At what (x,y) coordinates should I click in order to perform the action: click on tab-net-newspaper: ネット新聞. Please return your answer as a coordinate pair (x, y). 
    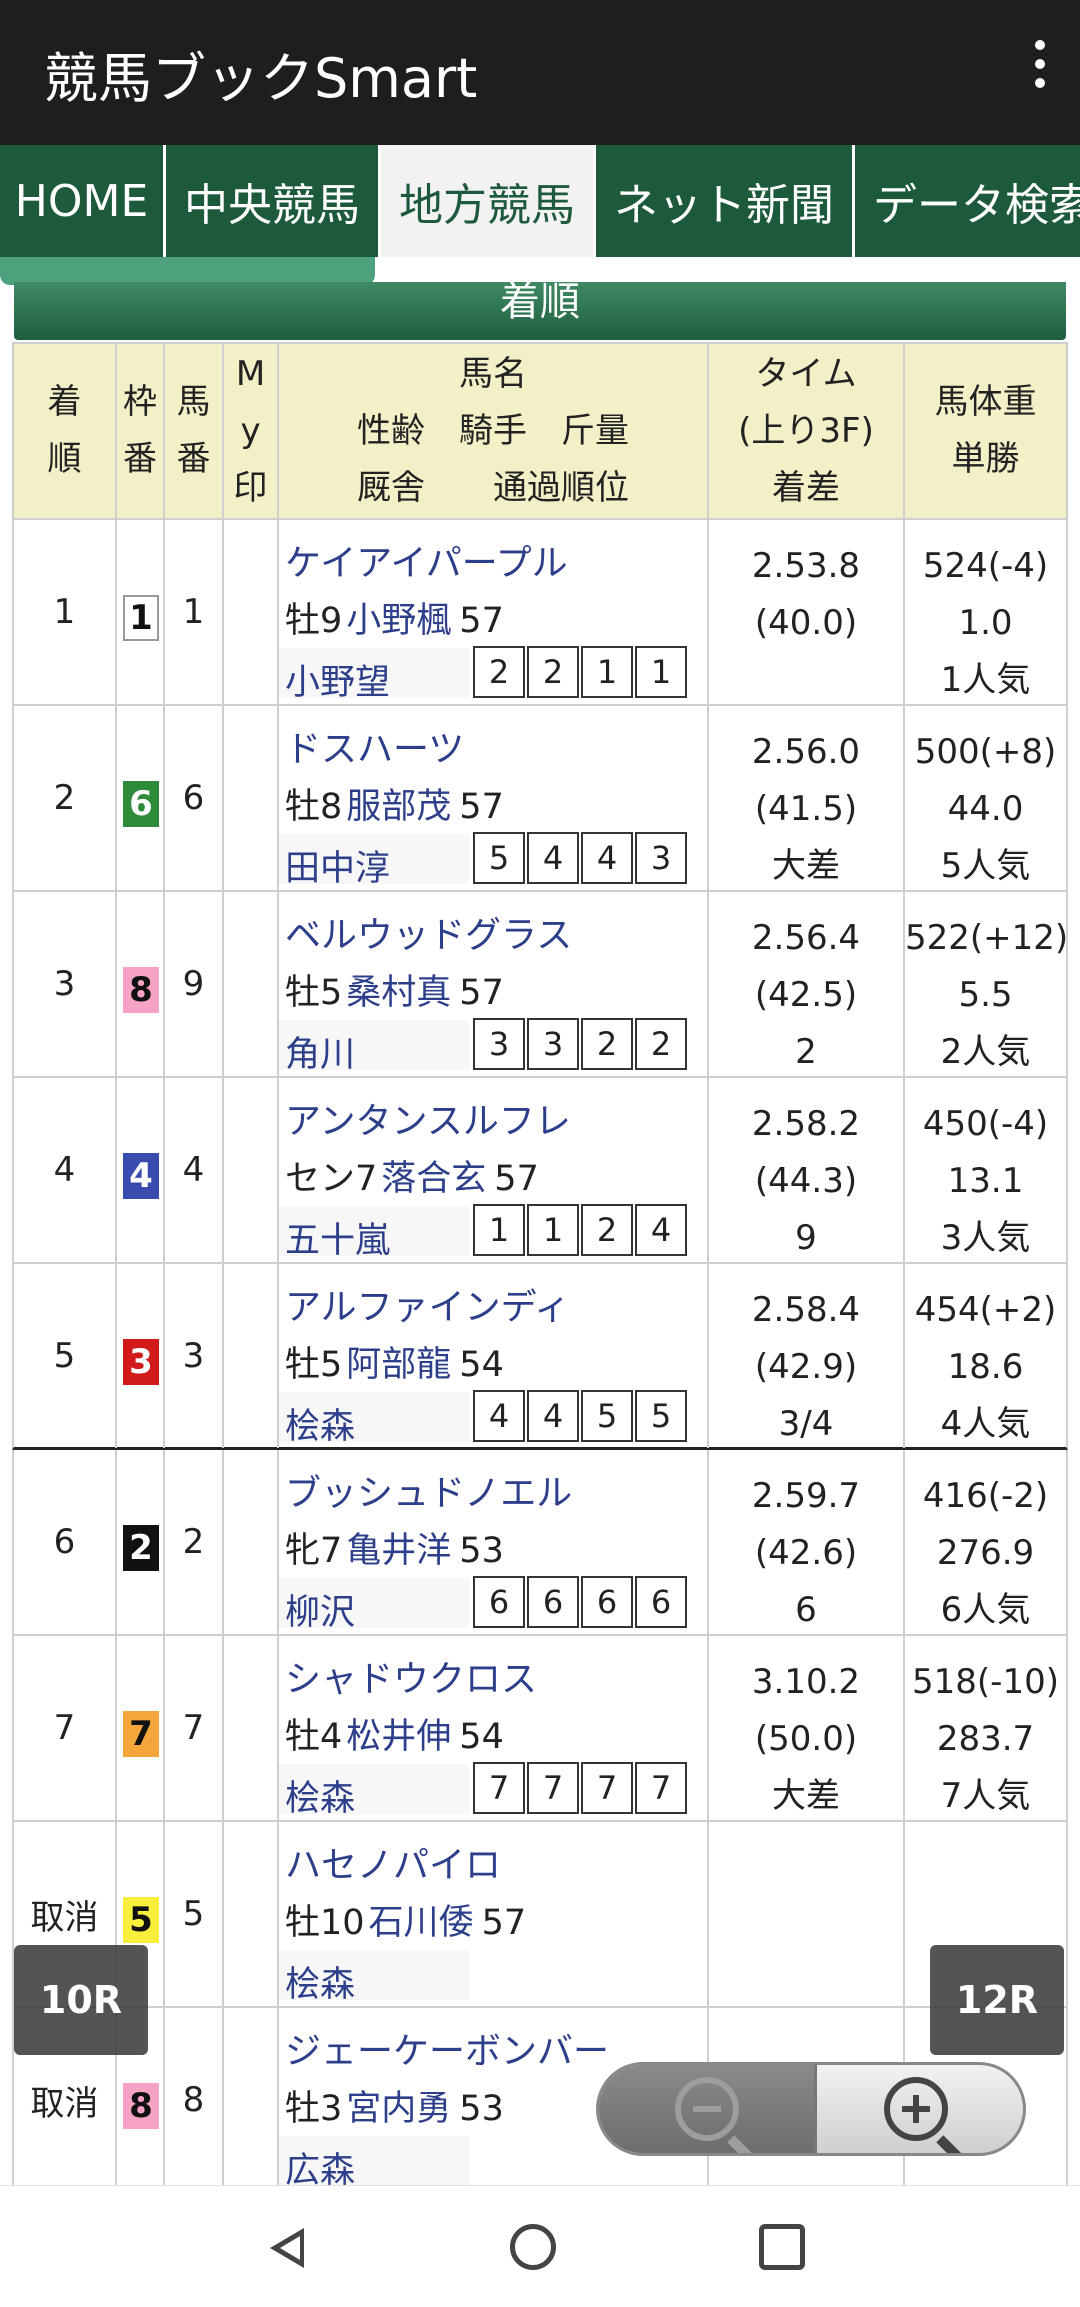
    Looking at the image, I should click on (725, 201).